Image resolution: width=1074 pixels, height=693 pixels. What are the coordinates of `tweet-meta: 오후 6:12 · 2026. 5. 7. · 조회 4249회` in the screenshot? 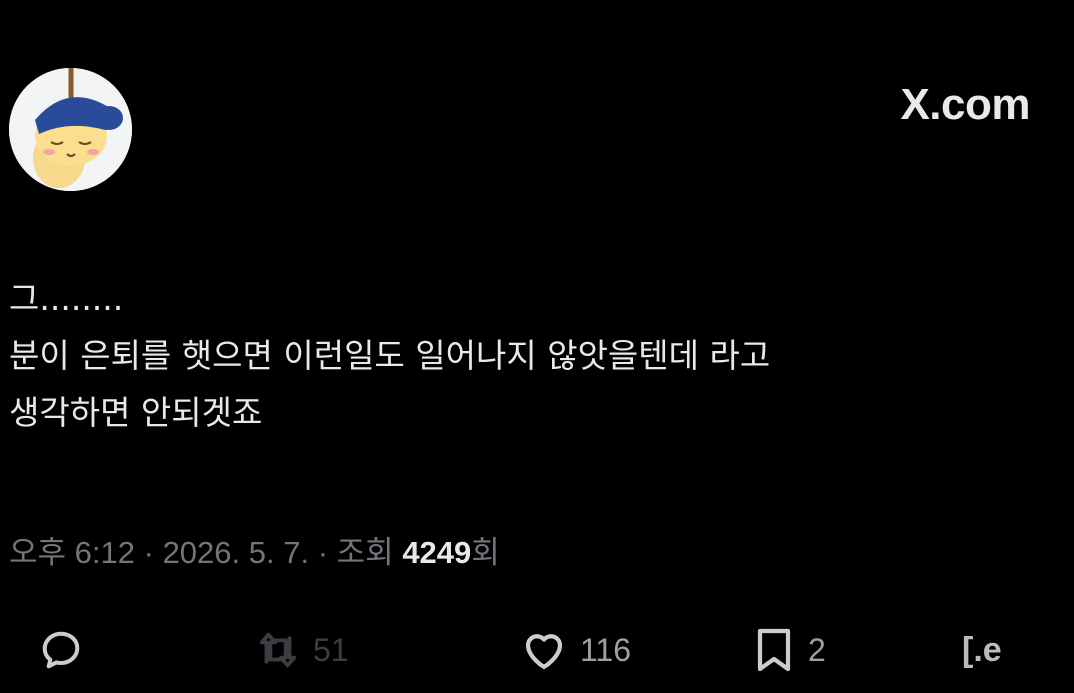 It's located at (254, 549).